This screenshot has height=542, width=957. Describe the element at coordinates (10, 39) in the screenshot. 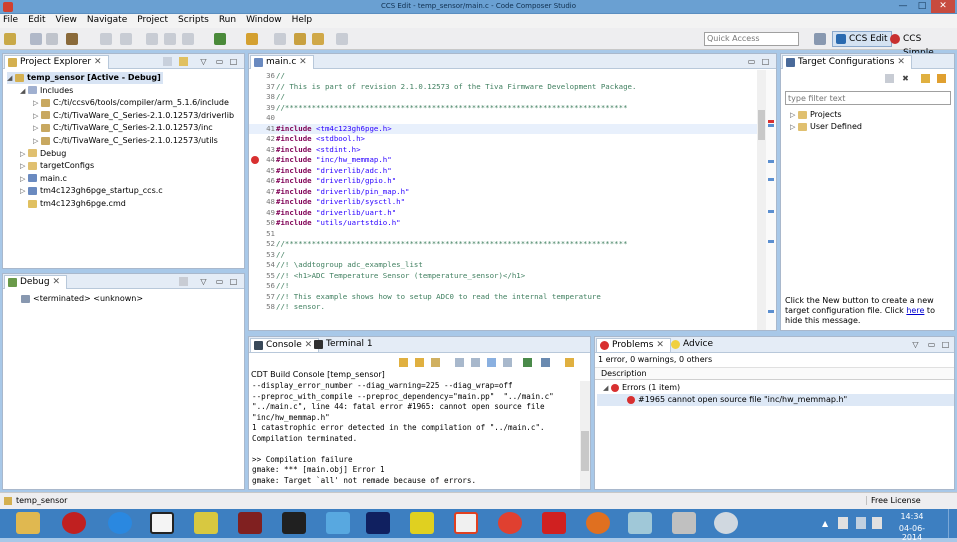

I see `new-icon` at that location.